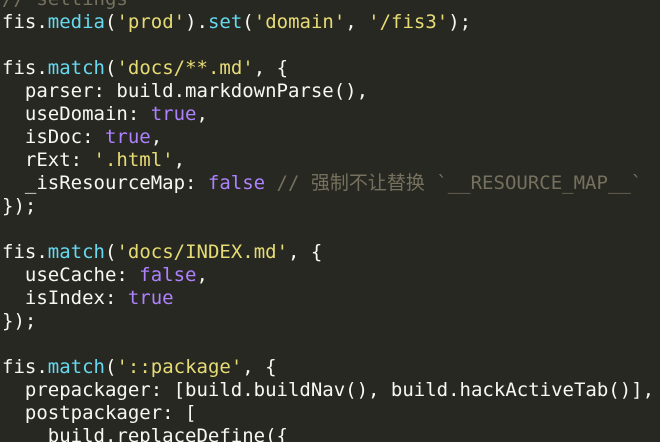 The height and width of the screenshot is (442, 660). What do you see at coordinates (328, 160) in the screenshot?
I see `code-line: rExt: '.html',` at bounding box center [328, 160].